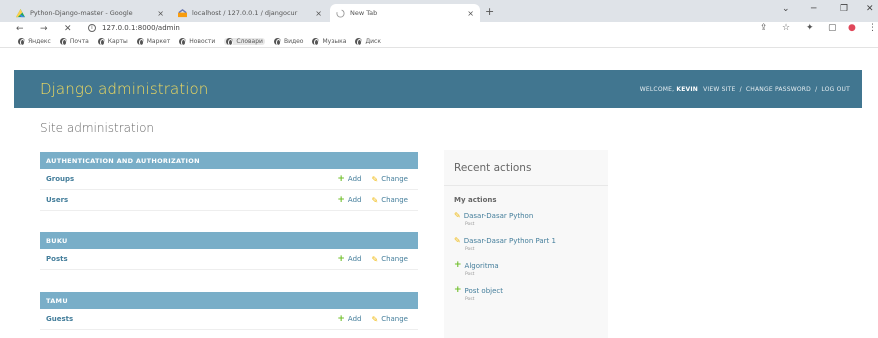 The height and width of the screenshot is (338, 878). Describe the element at coordinates (188, 259) in the screenshot. I see `model-link-posts: Posts` at that location.